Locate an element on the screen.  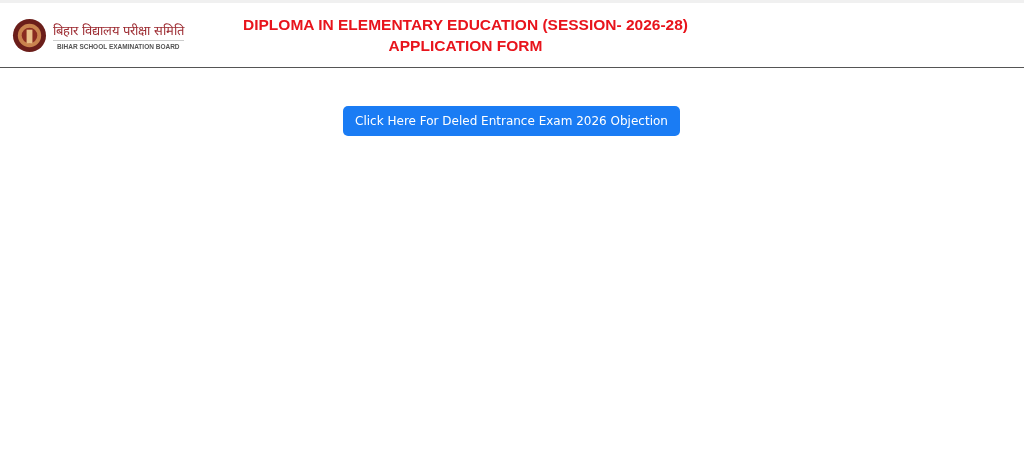
board-name: बिहार विद्यालय परीक्षा समिति is located at coordinates (118, 30).